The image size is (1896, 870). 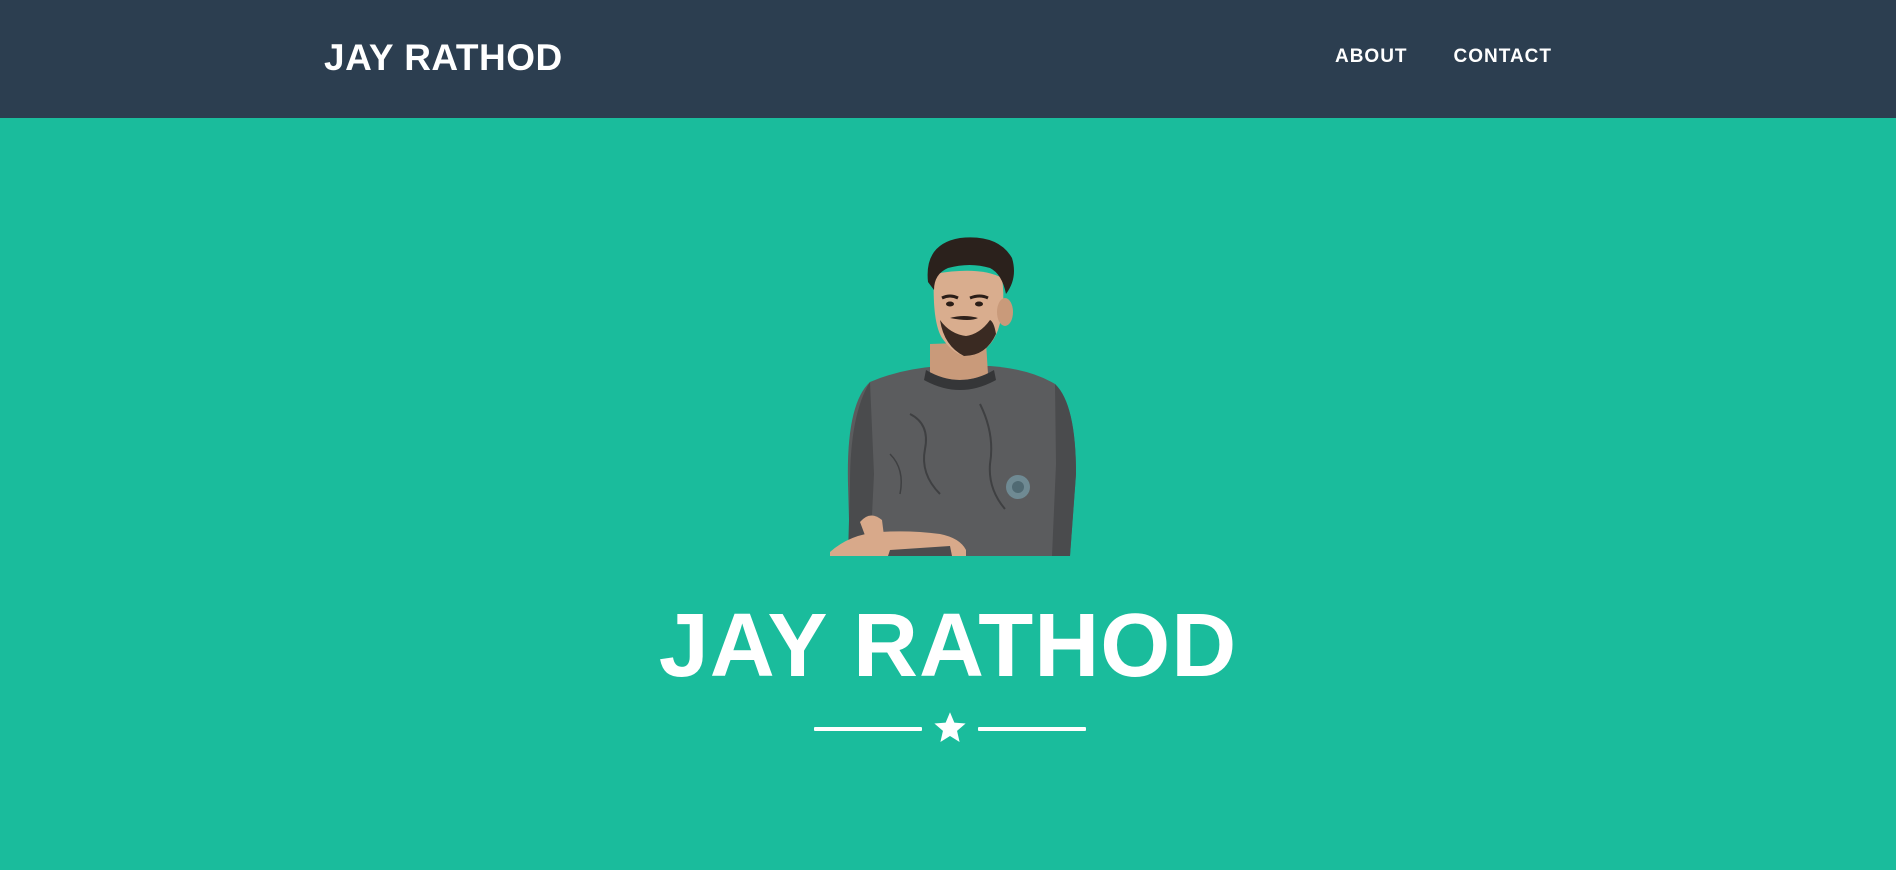 What do you see at coordinates (1503, 57) in the screenshot?
I see `nav-link-contact: CONTACT` at bounding box center [1503, 57].